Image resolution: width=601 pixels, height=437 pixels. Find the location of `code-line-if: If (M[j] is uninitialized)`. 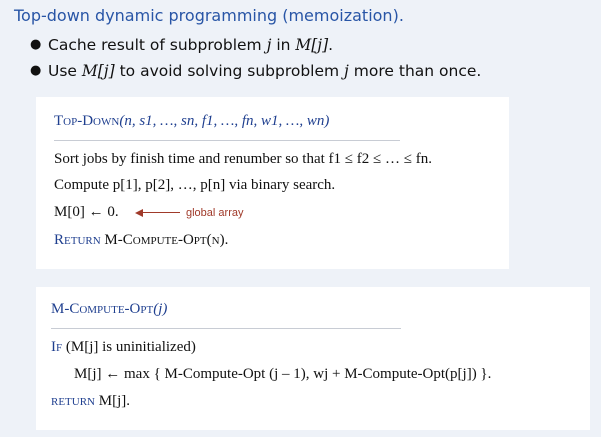

code-line-if: If (M[j] is uninitialized) is located at coordinates (123, 347).